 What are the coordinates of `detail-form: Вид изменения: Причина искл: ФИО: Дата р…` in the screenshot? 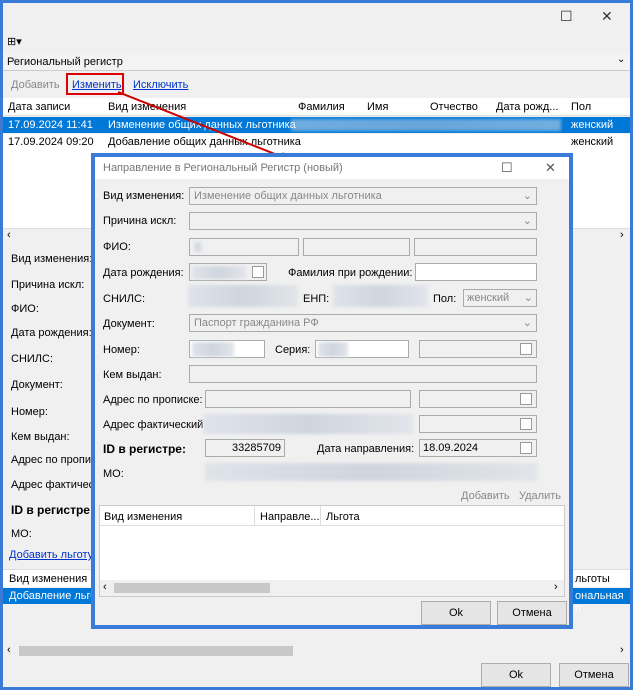 It's located at (53, 397).